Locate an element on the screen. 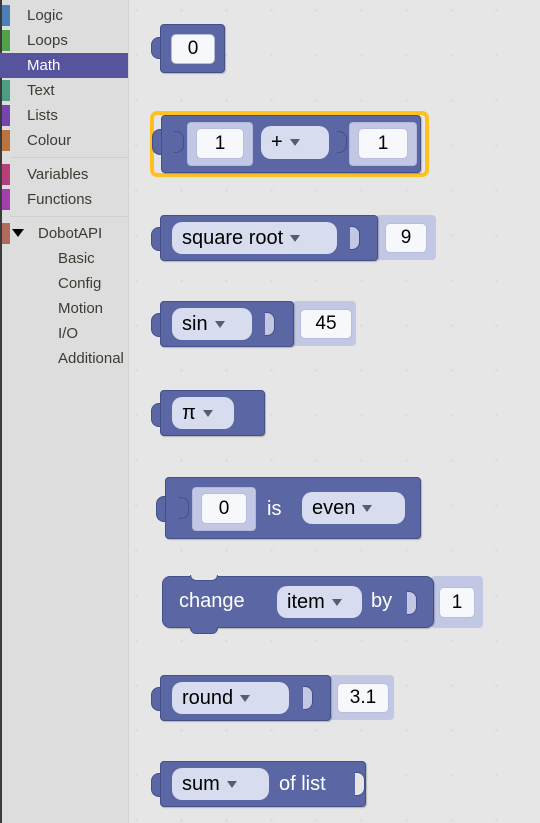 The height and width of the screenshot is (823, 540). operation-label: sum is located at coordinates (201, 783).